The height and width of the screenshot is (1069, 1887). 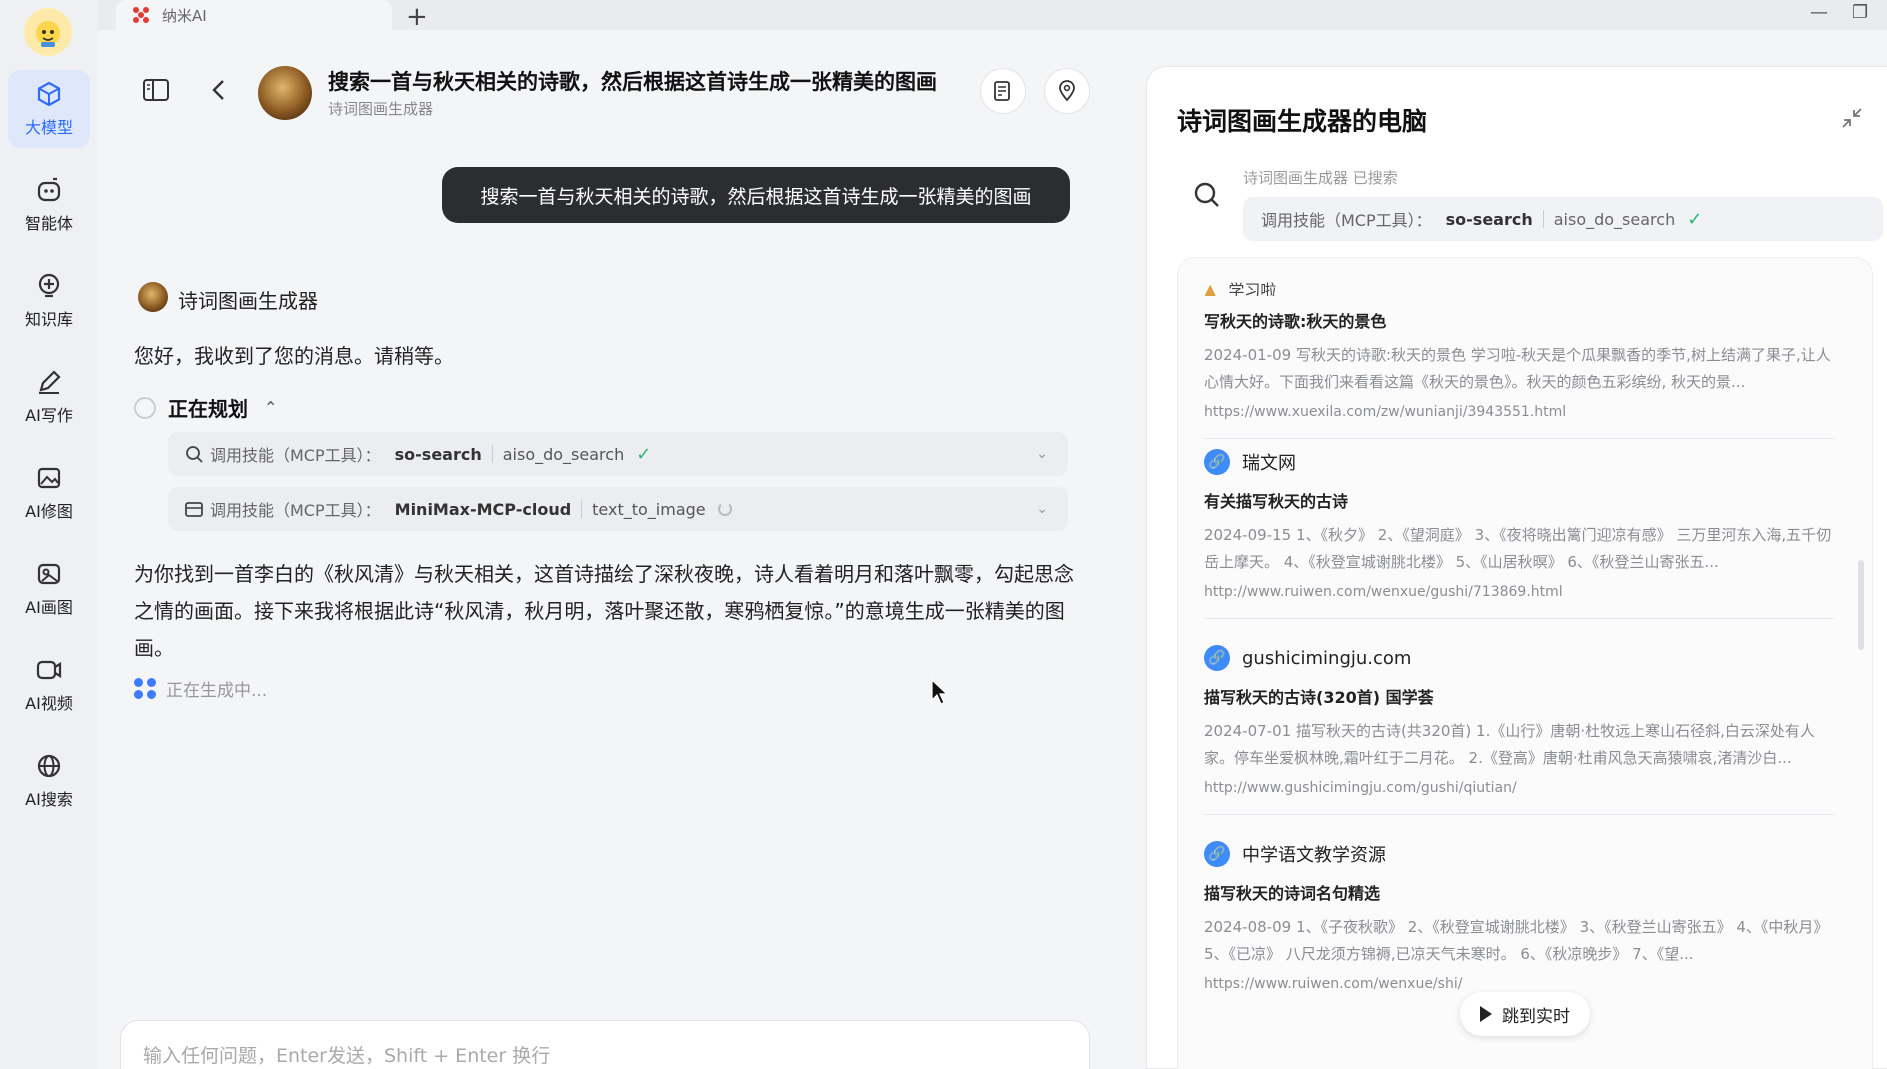 What do you see at coordinates (48, 223) in the screenshot?
I see `sidebar-item-label: 智能体` at bounding box center [48, 223].